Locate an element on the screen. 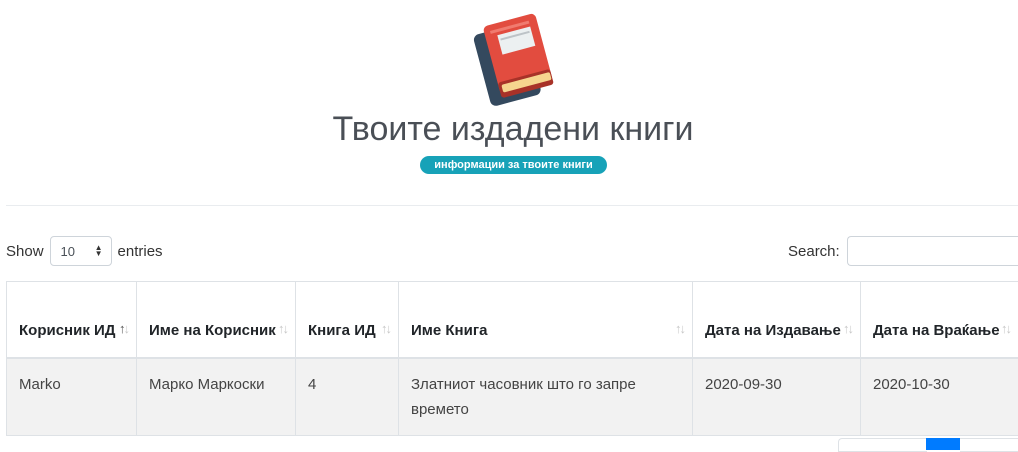 This screenshot has width=1018, height=452. column-header-issue-date: Дата на Издавање↑↓ is located at coordinates (777, 320).